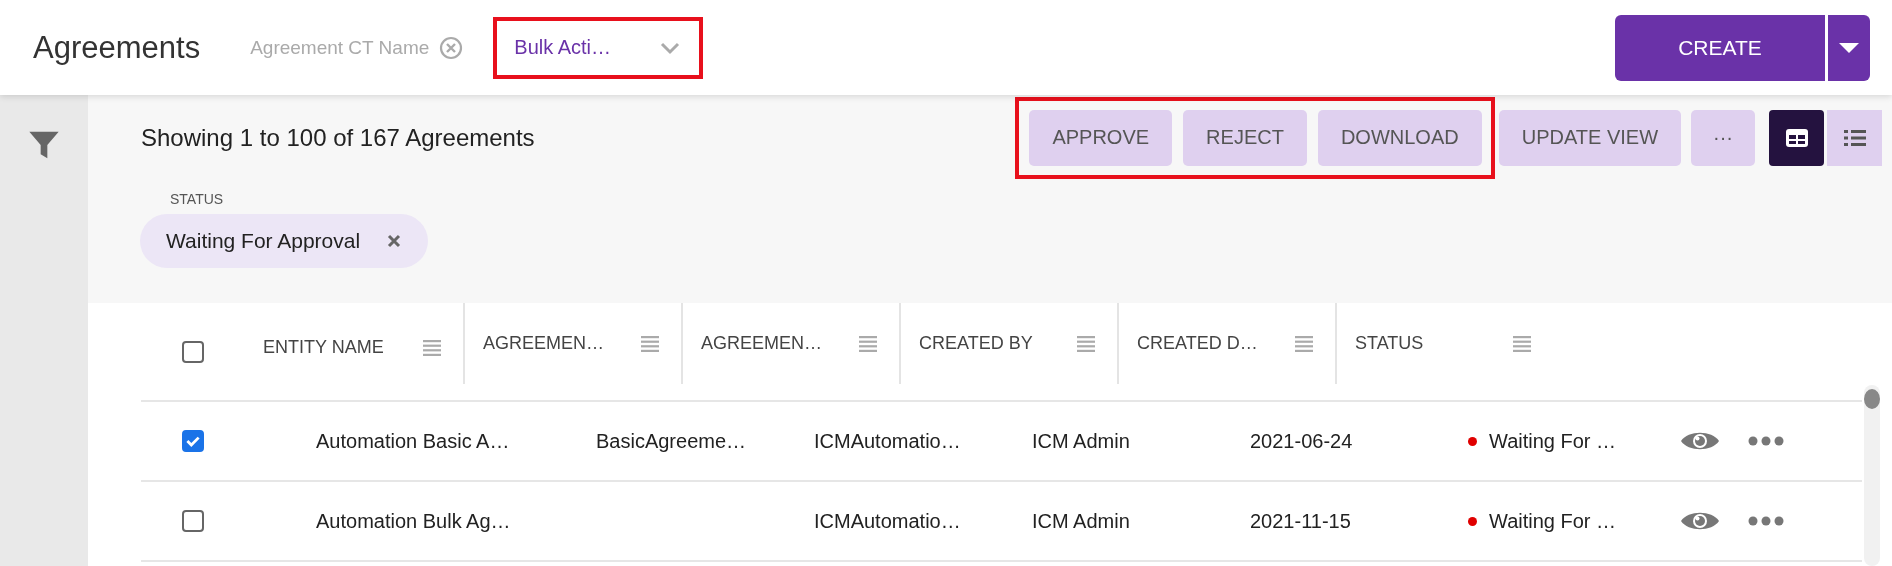 Image resolution: width=1892 pixels, height=566 pixels. What do you see at coordinates (44, 145) in the screenshot?
I see `filter-icon` at bounding box center [44, 145].